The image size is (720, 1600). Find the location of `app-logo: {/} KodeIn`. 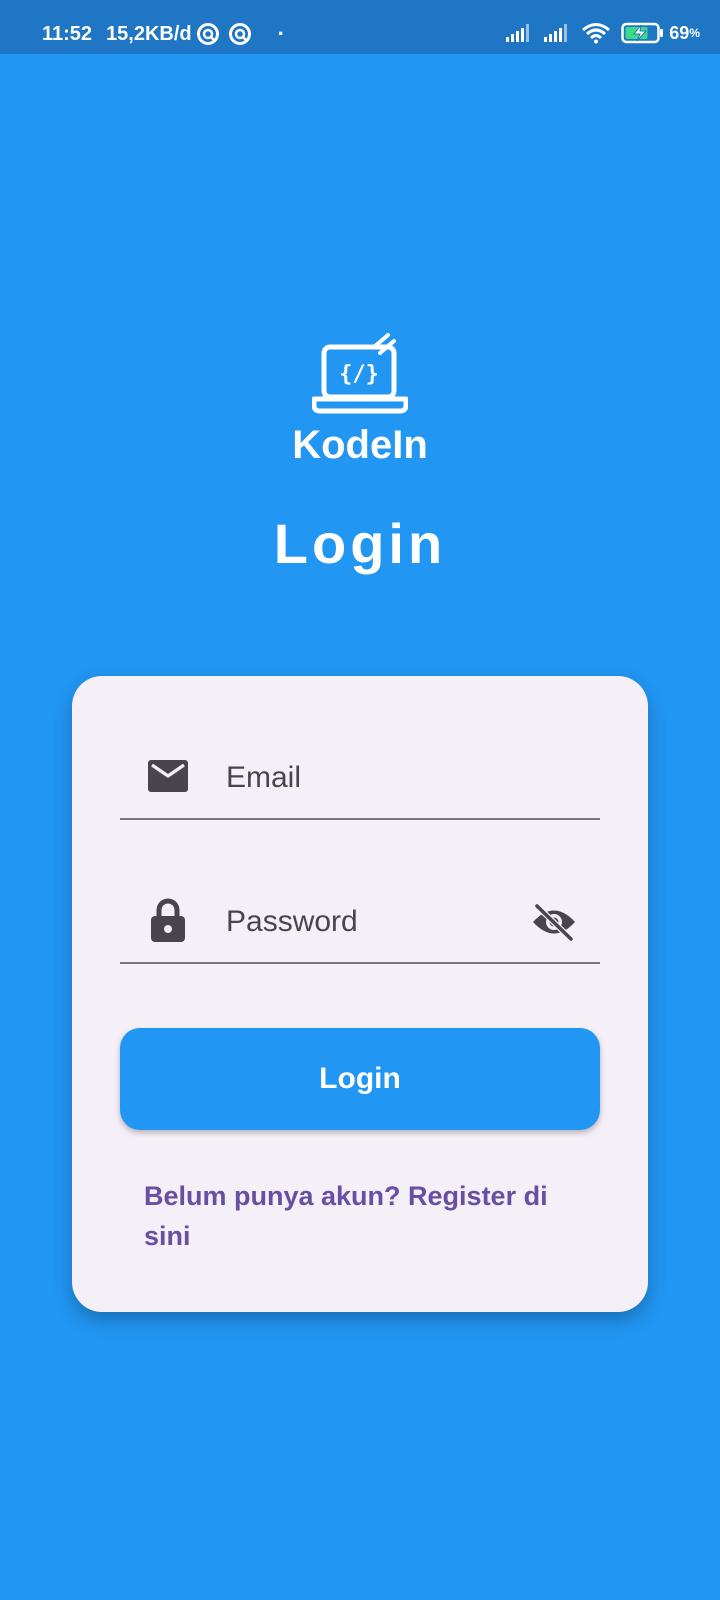

app-logo: {/} KodeIn is located at coordinates (360, 400).